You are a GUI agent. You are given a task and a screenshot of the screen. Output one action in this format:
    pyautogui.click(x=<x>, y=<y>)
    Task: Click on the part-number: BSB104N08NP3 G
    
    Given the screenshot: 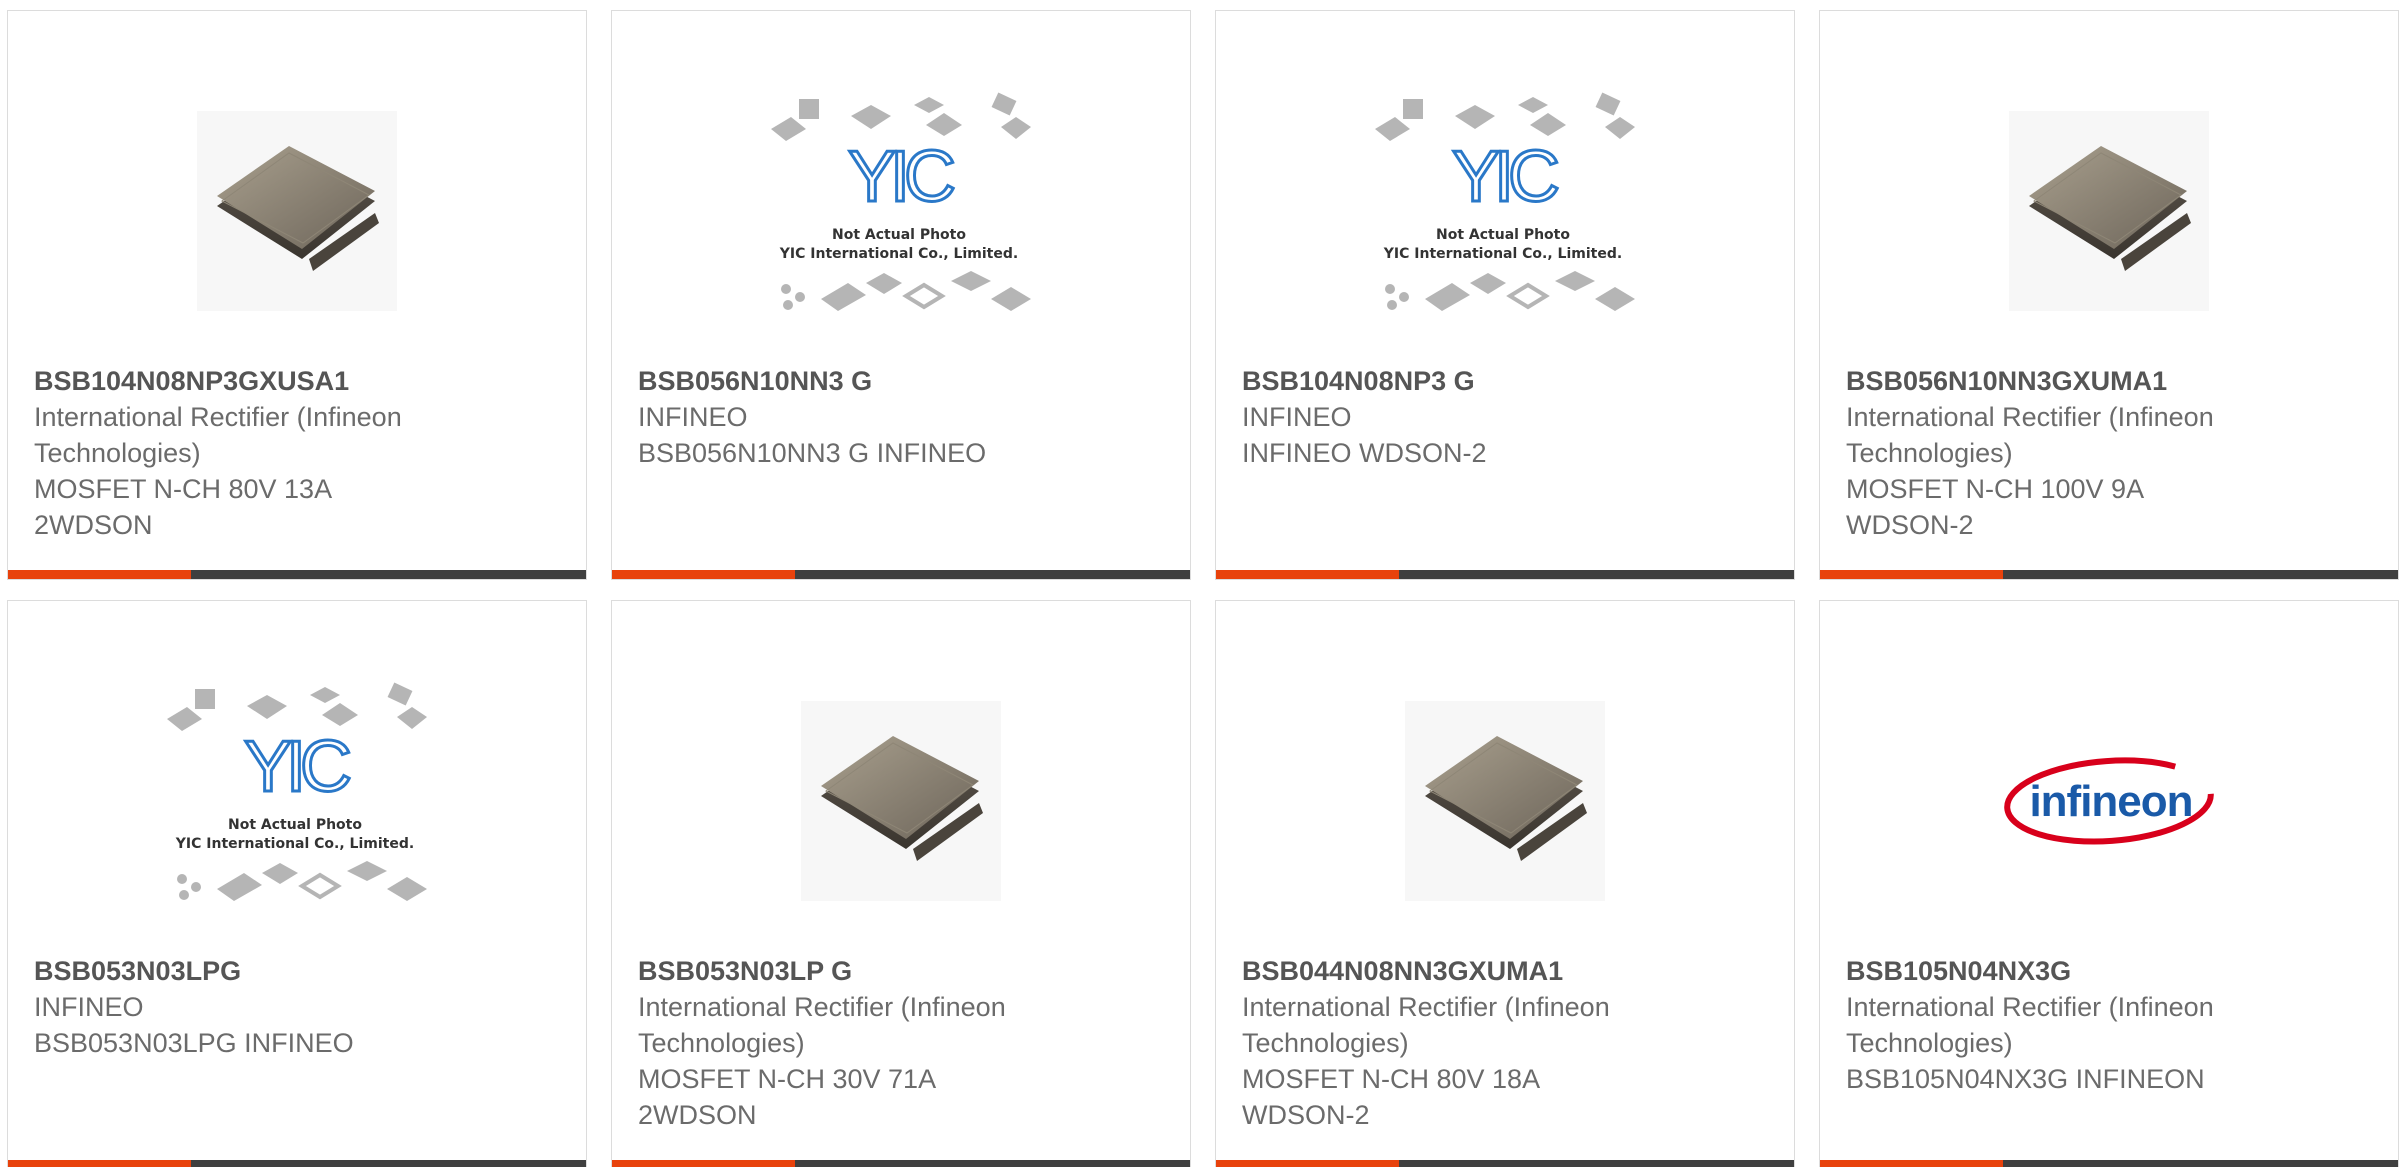 What is the action you would take?
    pyautogui.click(x=1452, y=381)
    